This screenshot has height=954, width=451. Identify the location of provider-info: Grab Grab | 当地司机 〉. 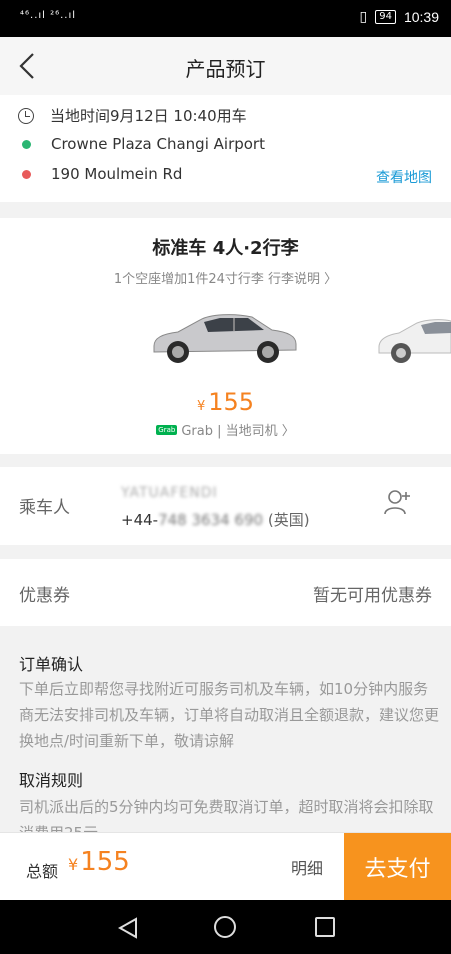
(225, 429).